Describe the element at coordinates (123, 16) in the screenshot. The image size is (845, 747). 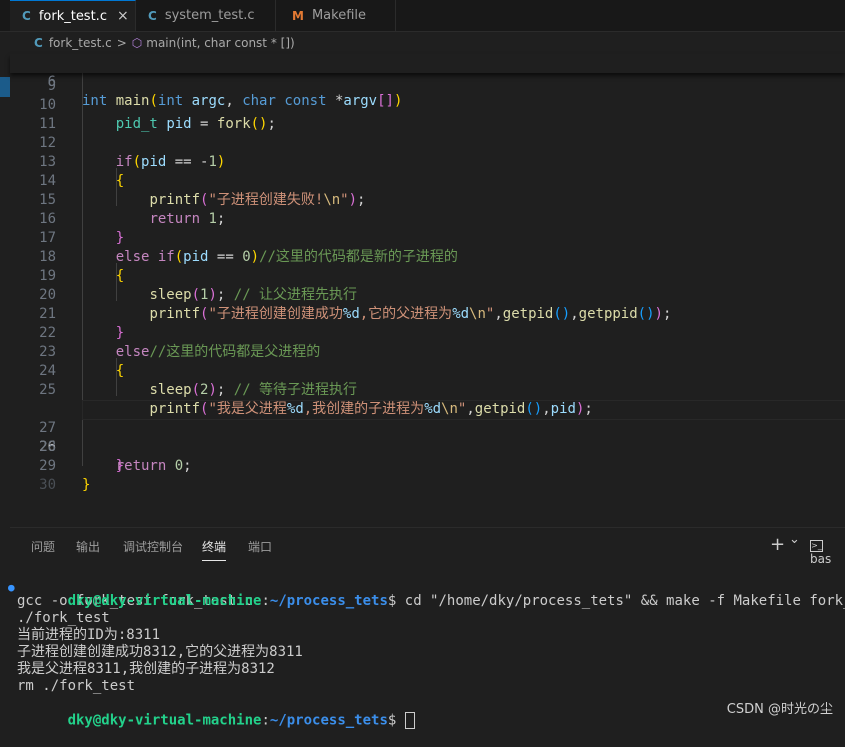
I see `close-icon: ×` at that location.